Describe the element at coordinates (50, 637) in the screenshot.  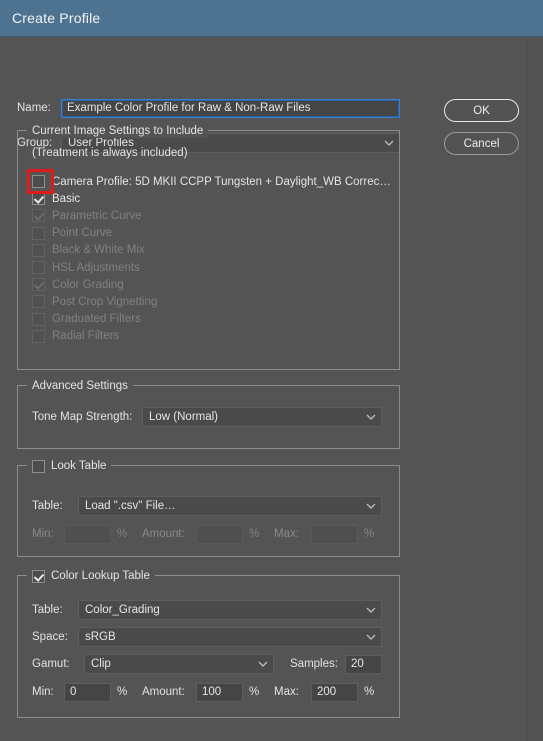
I see `clt-space-label: Space:` at that location.